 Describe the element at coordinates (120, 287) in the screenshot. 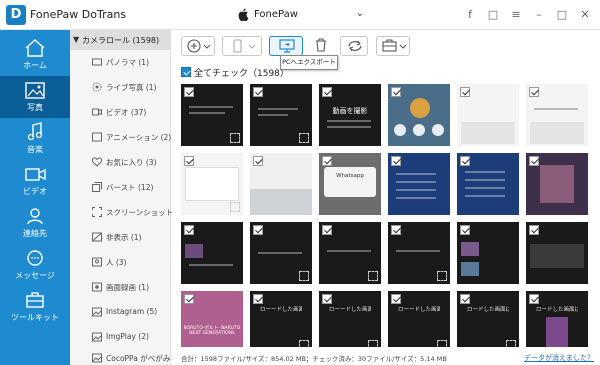

I see `album-item: 画面録画 (1)` at that location.